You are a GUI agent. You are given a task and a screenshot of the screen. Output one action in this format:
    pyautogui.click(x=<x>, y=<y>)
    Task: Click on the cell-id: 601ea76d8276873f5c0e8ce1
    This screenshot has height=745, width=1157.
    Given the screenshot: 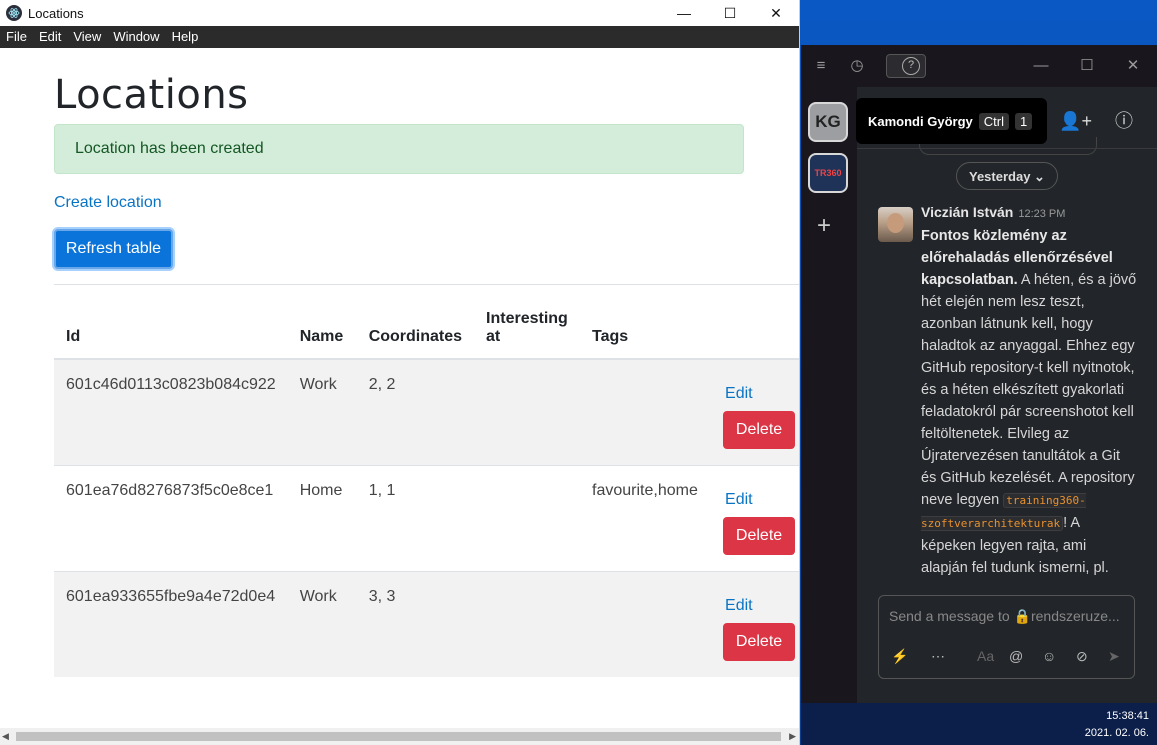 What is the action you would take?
    pyautogui.click(x=171, y=517)
    